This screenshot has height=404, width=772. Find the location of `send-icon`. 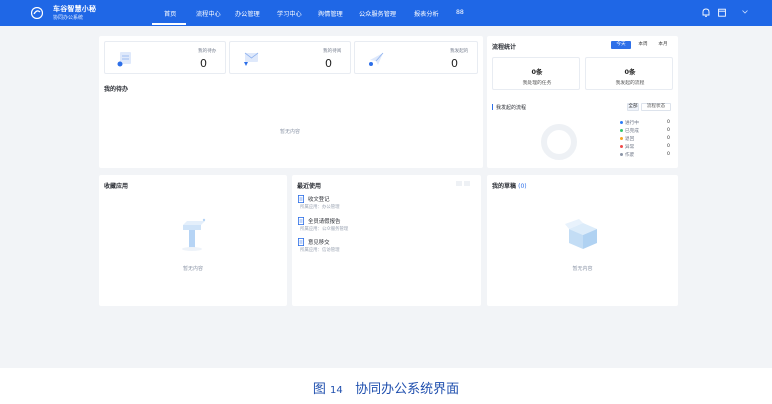

send-icon is located at coordinates (376, 59).